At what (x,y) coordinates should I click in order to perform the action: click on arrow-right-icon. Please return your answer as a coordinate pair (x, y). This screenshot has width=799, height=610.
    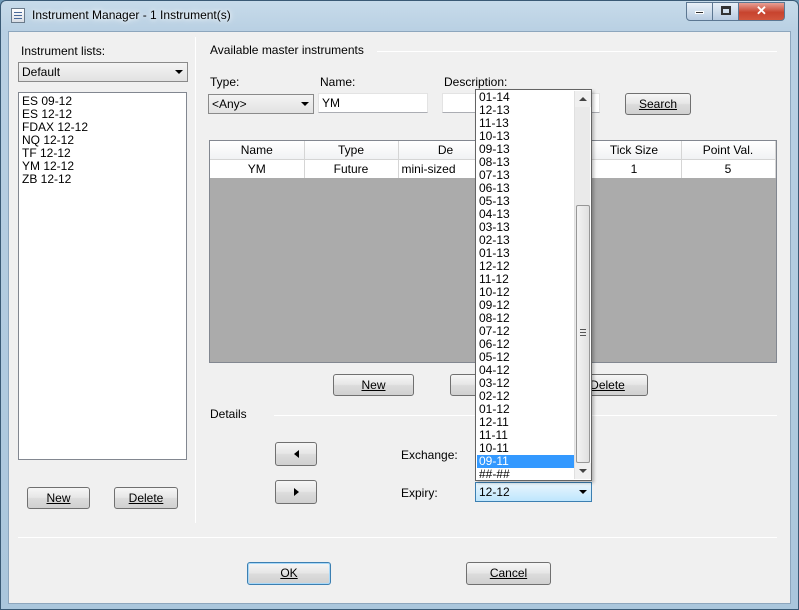
    Looking at the image, I should click on (296, 492).